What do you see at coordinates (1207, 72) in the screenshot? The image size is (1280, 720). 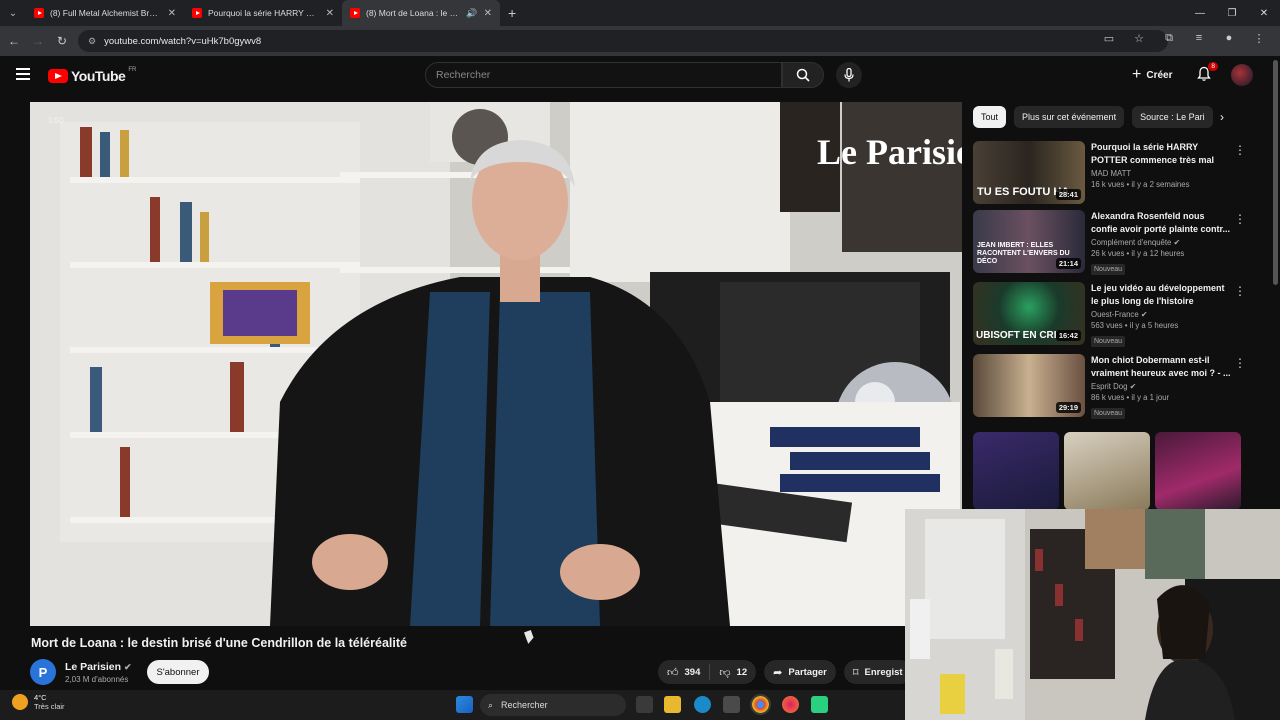 I see `notifications-button: 8` at bounding box center [1207, 72].